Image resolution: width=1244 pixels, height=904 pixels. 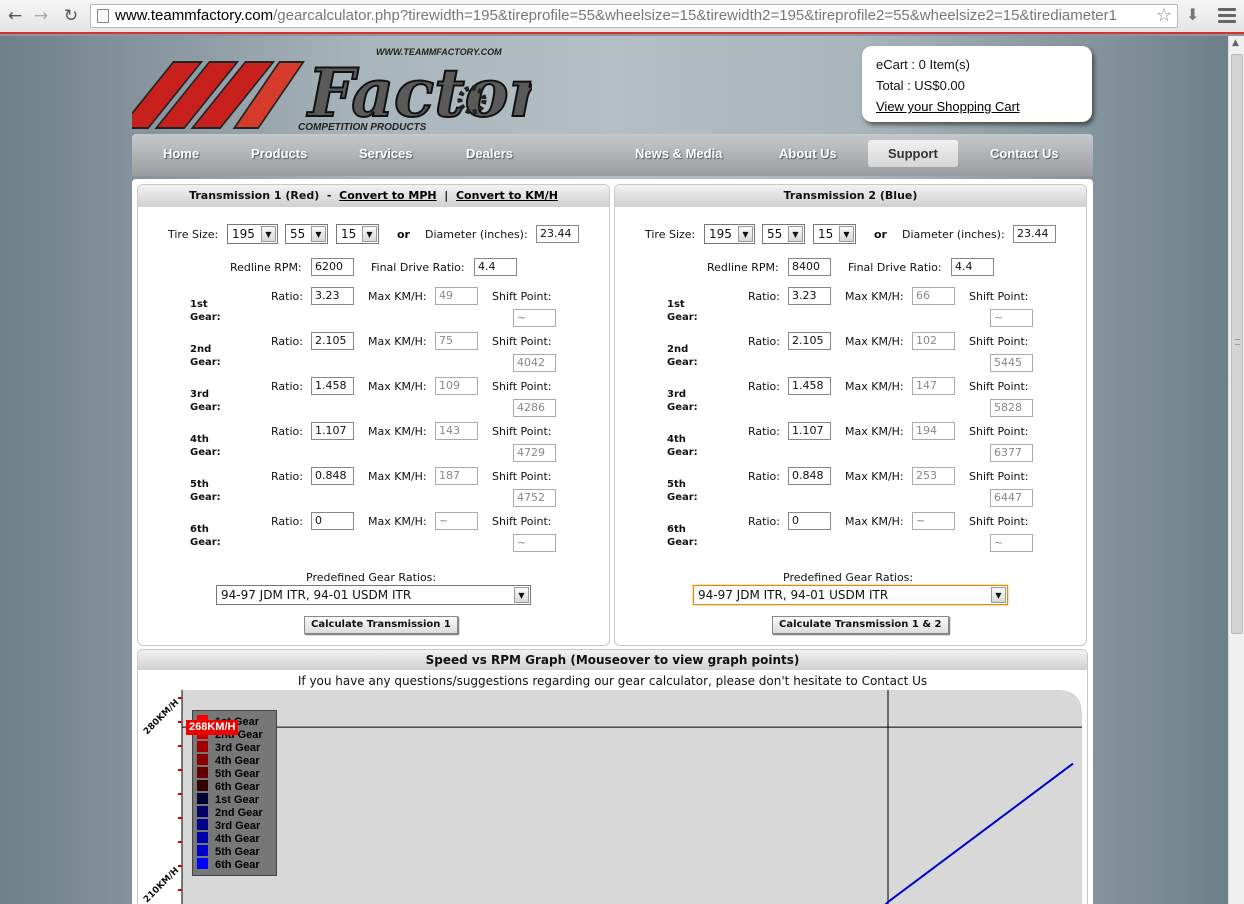 I want to click on t2-predefined-select: 94-97 JDM ITR, 94-01 USDM ITR ▼, so click(x=850, y=595).